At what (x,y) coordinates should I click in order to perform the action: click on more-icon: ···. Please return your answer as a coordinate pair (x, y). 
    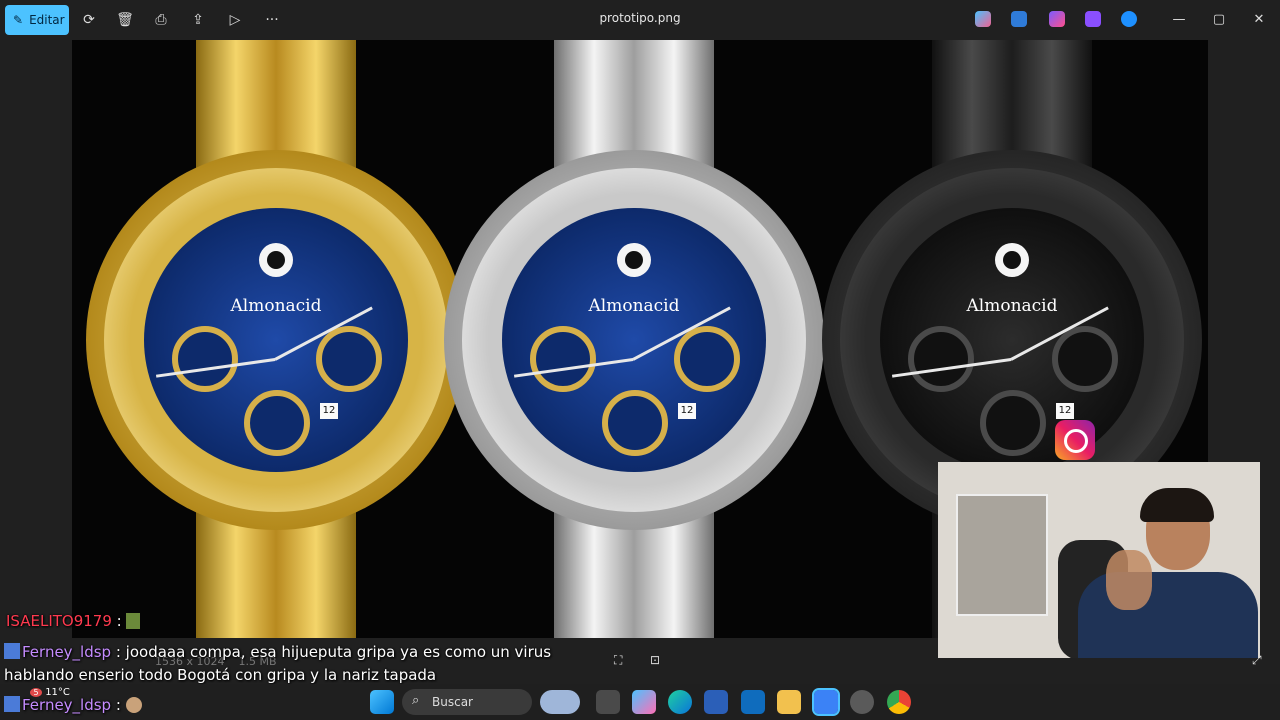
    Looking at the image, I should click on (272, 20).